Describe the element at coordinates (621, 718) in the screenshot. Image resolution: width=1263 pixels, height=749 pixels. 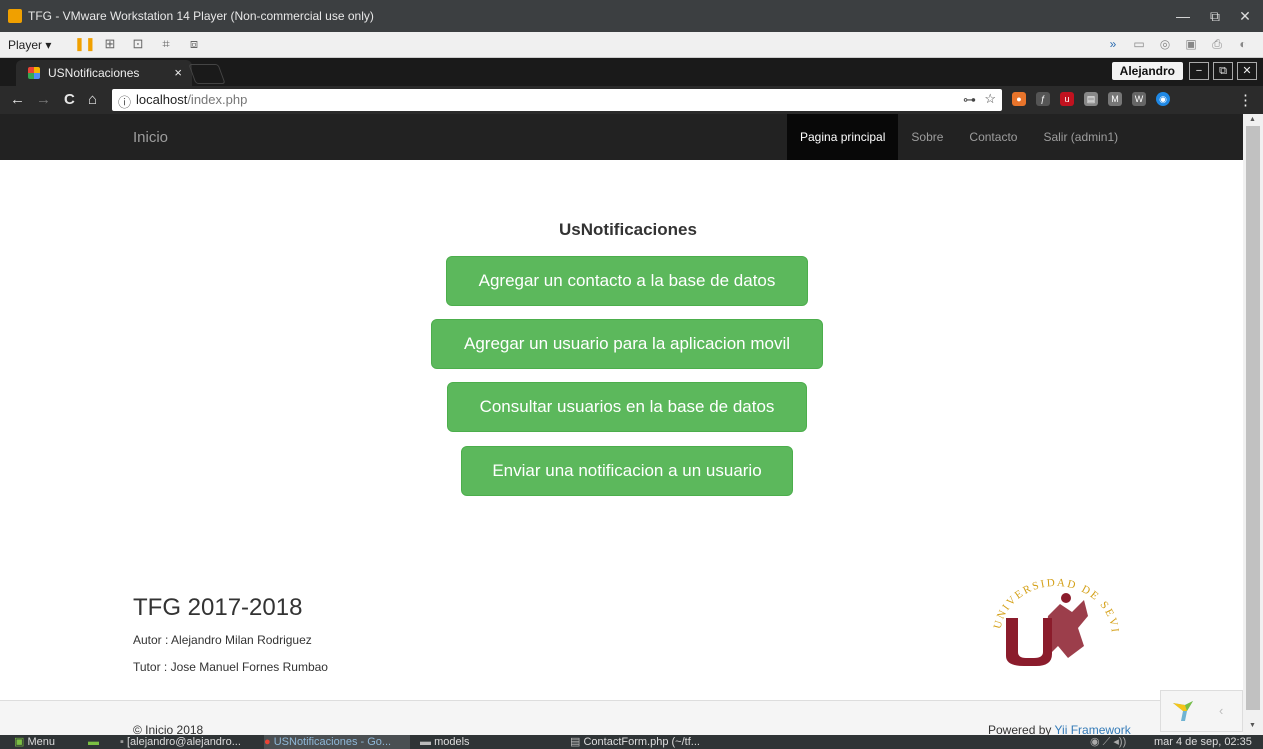
I see `site-footer: © Inicio 2018 Powered by Yii Framework` at that location.